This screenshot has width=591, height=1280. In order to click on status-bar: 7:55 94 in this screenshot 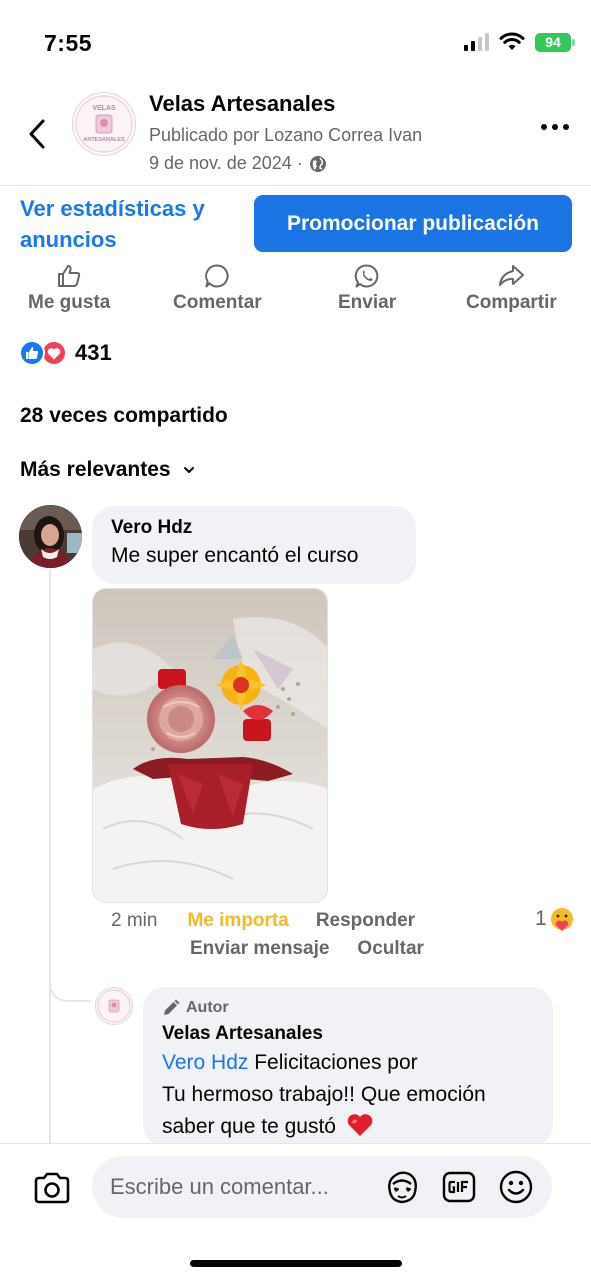, I will do `click(295, 40)`.